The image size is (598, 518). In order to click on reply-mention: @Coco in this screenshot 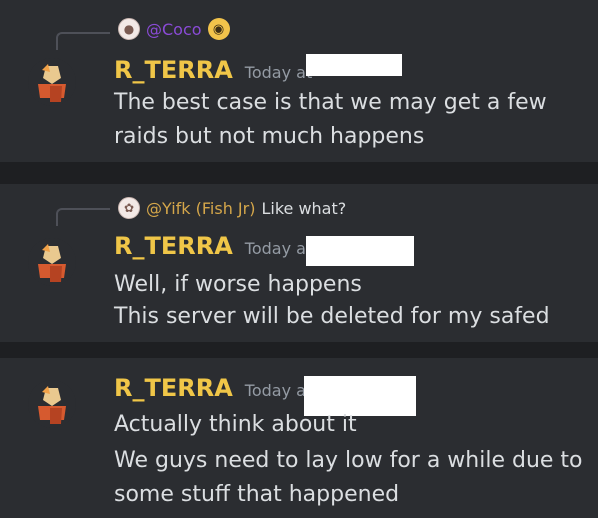, I will do `click(174, 29)`.